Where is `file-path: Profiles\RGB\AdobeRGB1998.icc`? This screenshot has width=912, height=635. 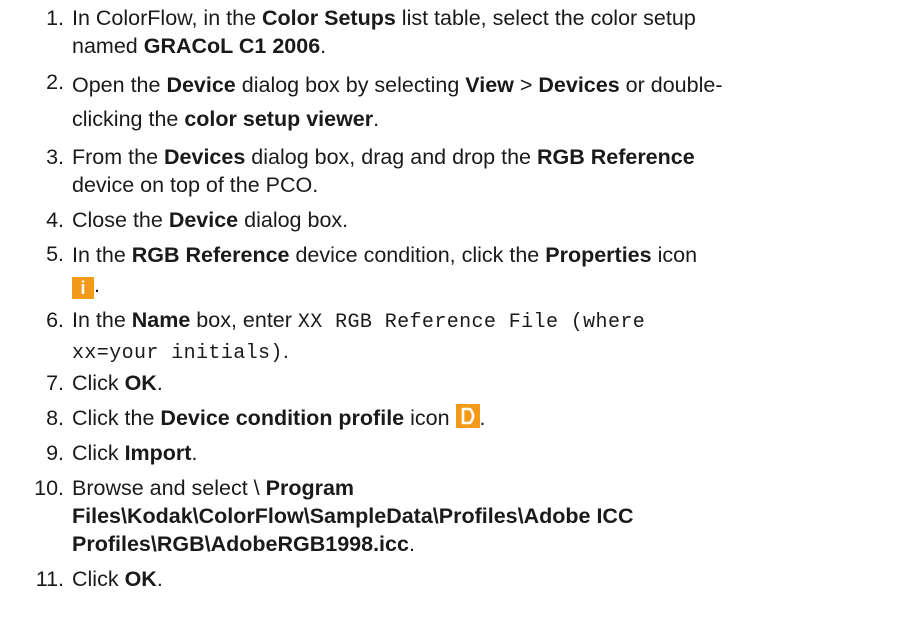
file-path: Profiles\RGB\AdobeRGB1998.icc is located at coordinates (240, 544).